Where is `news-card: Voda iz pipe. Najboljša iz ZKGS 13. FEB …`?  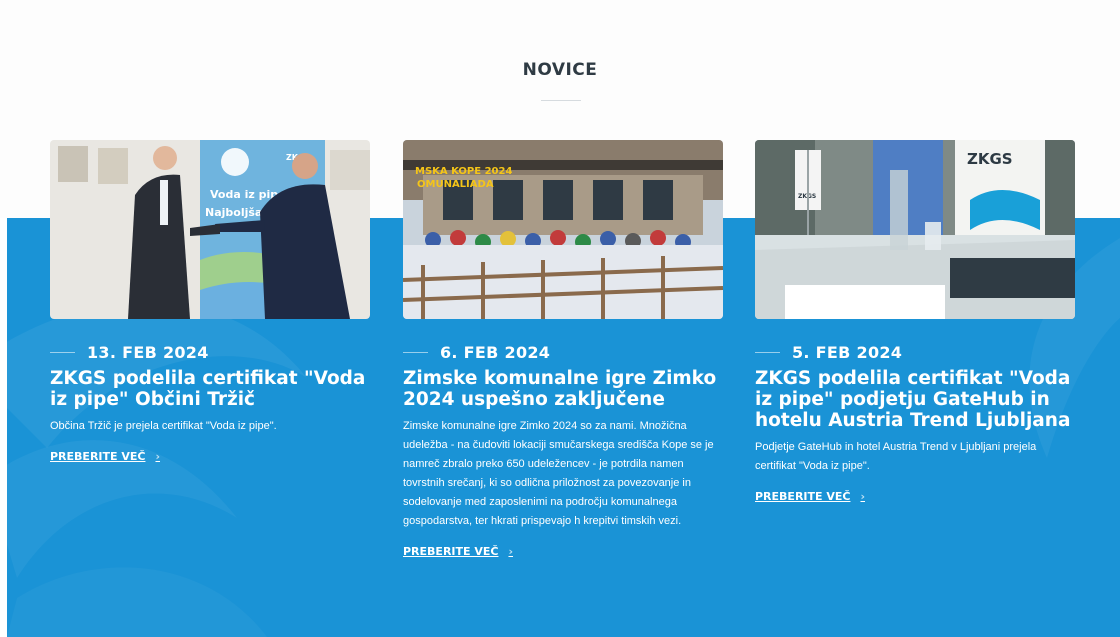
news-card: Voda iz pipe. Najboljša iz ZKGS 13. FEB … is located at coordinates (211, 302).